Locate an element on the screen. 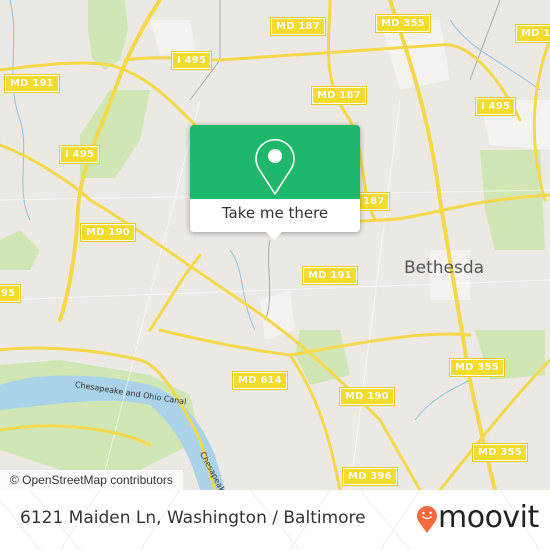  location-pin-icon is located at coordinates (275, 167).